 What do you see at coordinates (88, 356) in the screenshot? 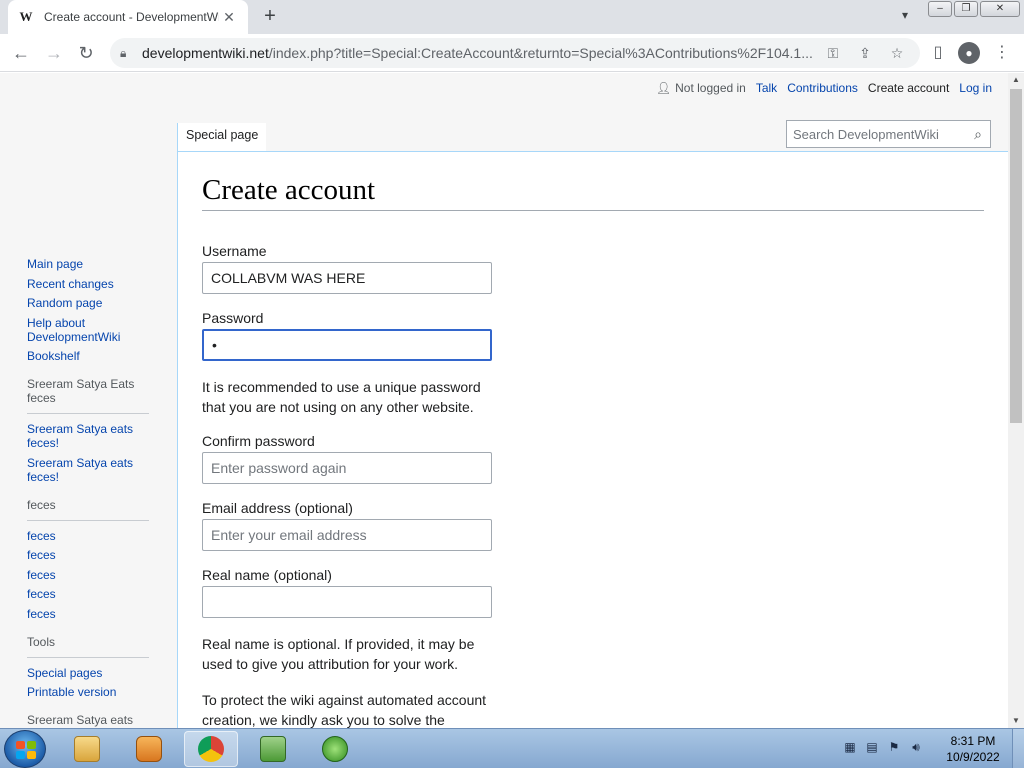
I see `sidebar-item-bookshelf: Bookshelf` at bounding box center [88, 356].